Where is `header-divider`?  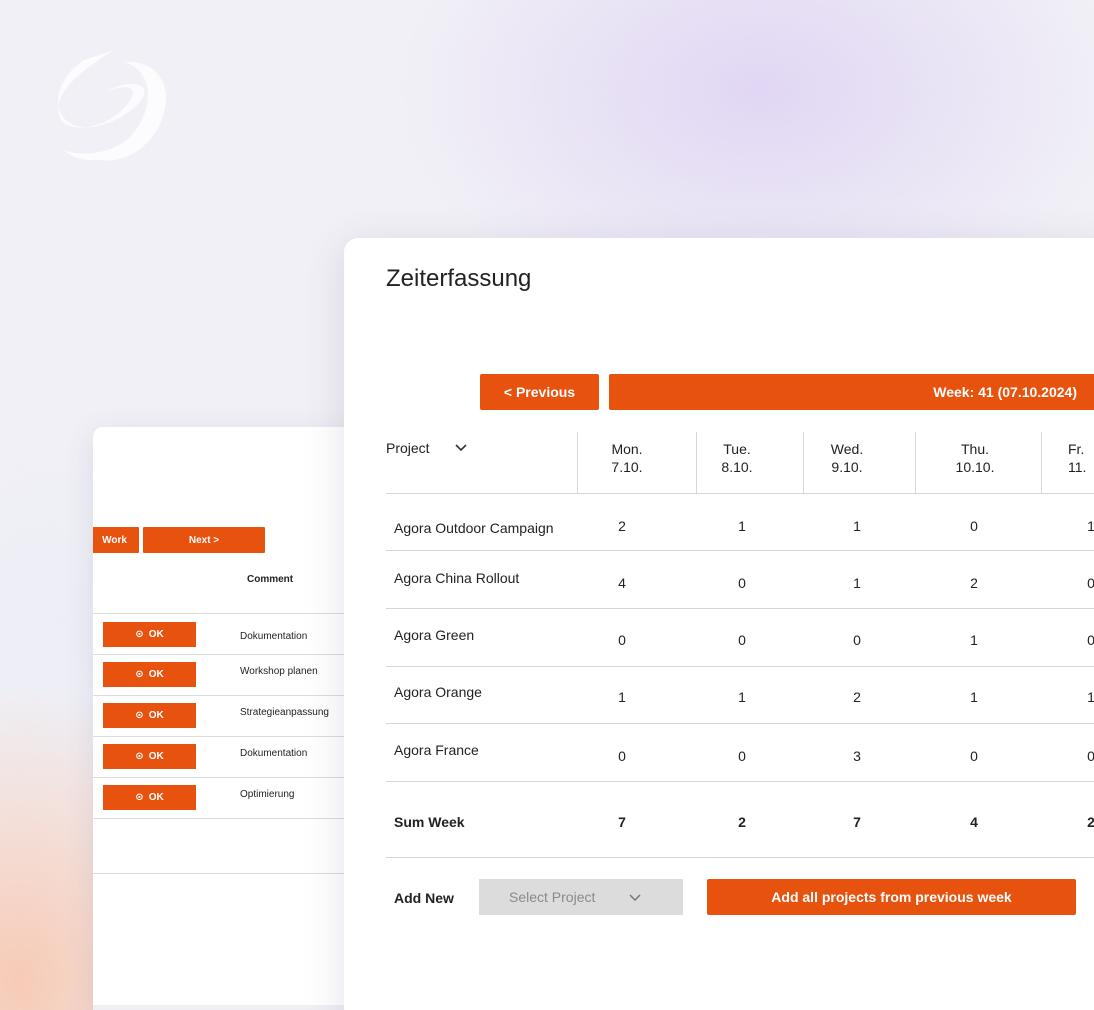
header-divider is located at coordinates (740, 493).